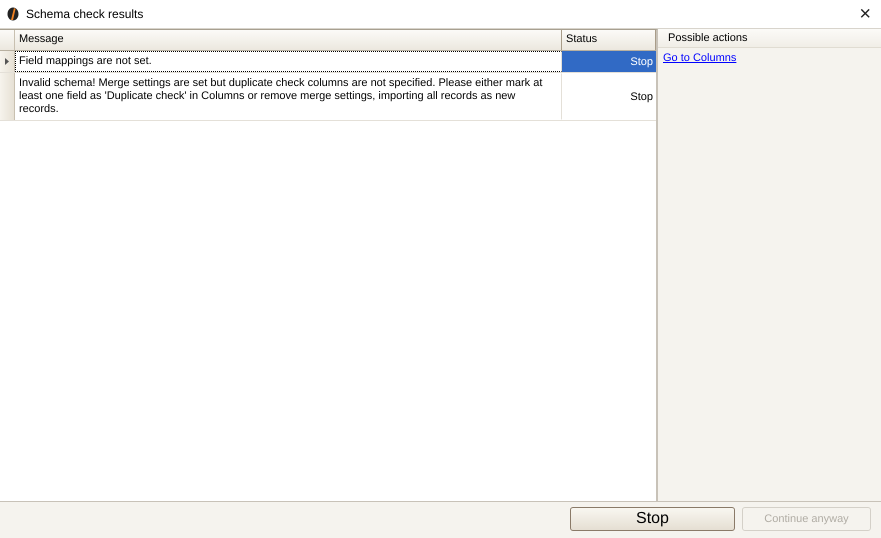 Image resolution: width=881 pixels, height=538 pixels. What do you see at coordinates (865, 14) in the screenshot?
I see `close-button: ×` at bounding box center [865, 14].